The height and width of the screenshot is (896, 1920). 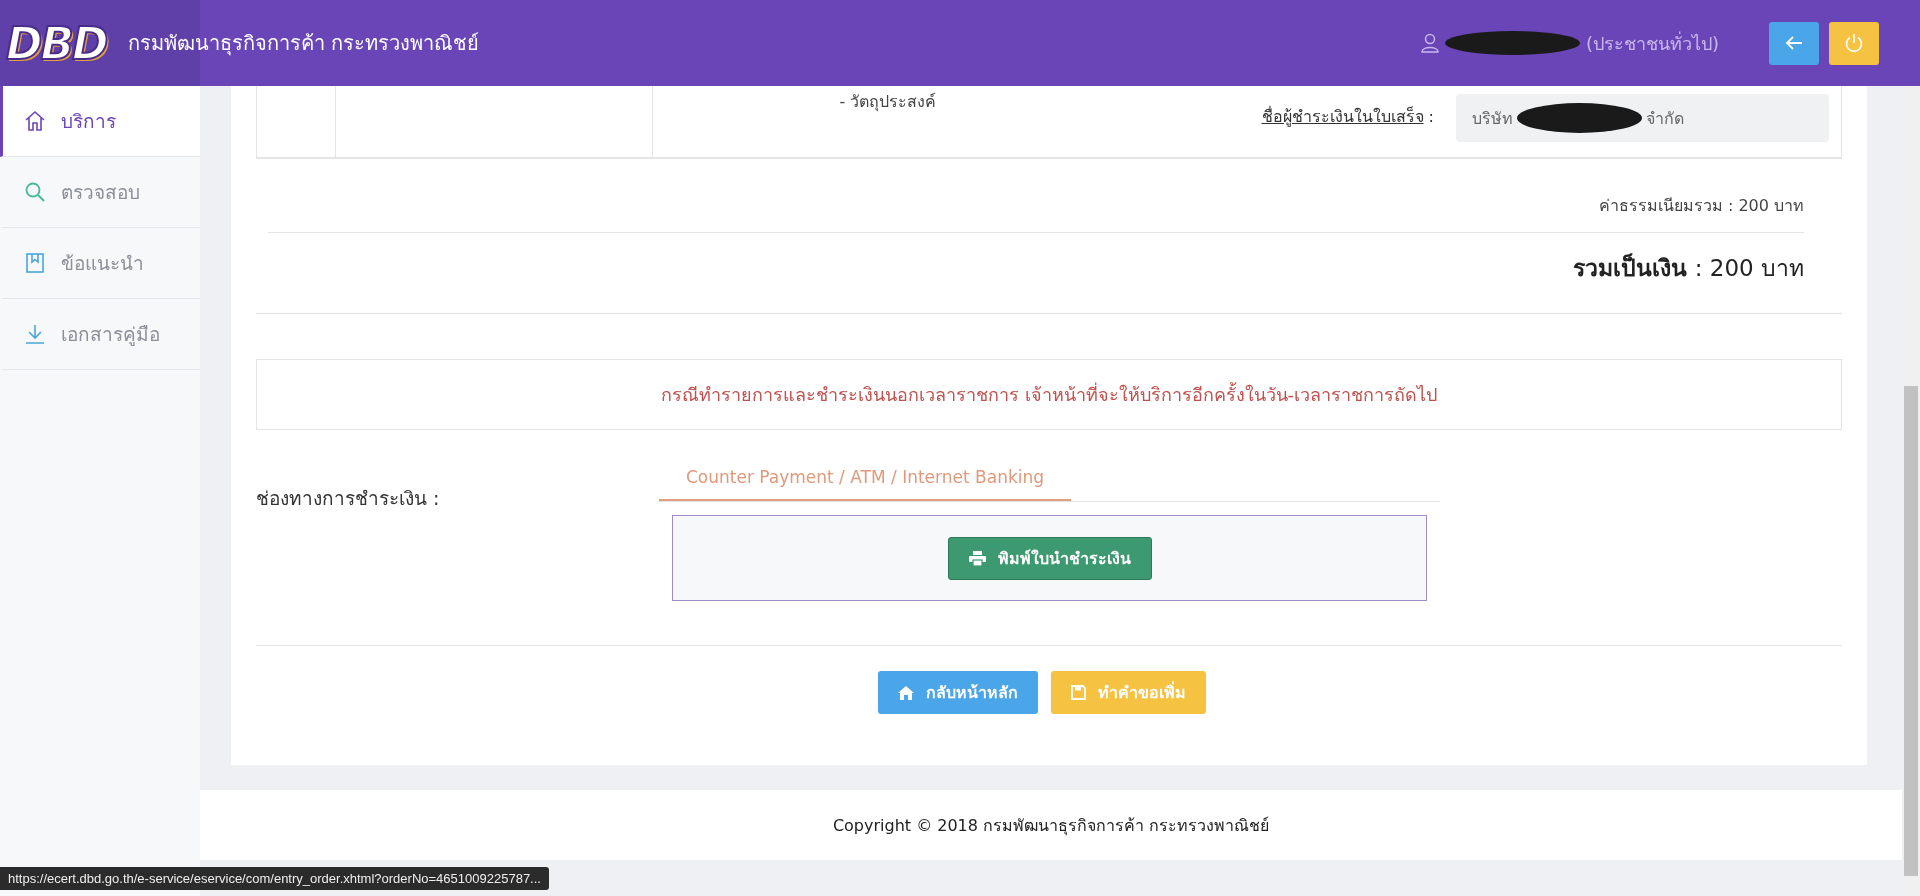 I want to click on new-request-button: ทำคำขอเพิ่ม, so click(x=1128, y=692).